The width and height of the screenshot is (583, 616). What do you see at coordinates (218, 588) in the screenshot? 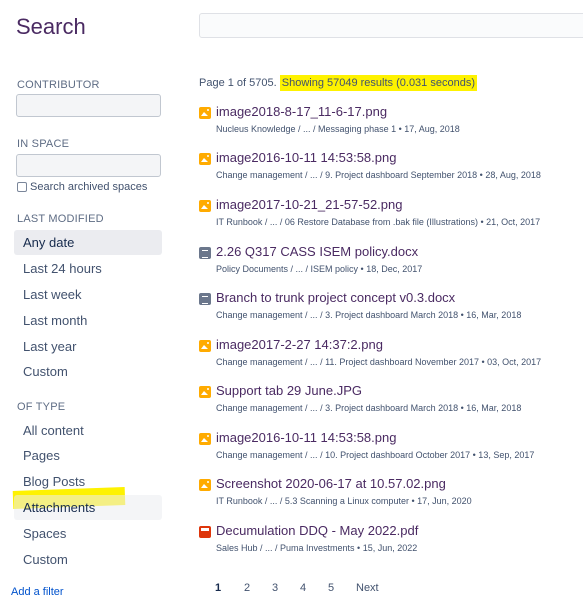
I see `pagination-page-1: 1` at bounding box center [218, 588].